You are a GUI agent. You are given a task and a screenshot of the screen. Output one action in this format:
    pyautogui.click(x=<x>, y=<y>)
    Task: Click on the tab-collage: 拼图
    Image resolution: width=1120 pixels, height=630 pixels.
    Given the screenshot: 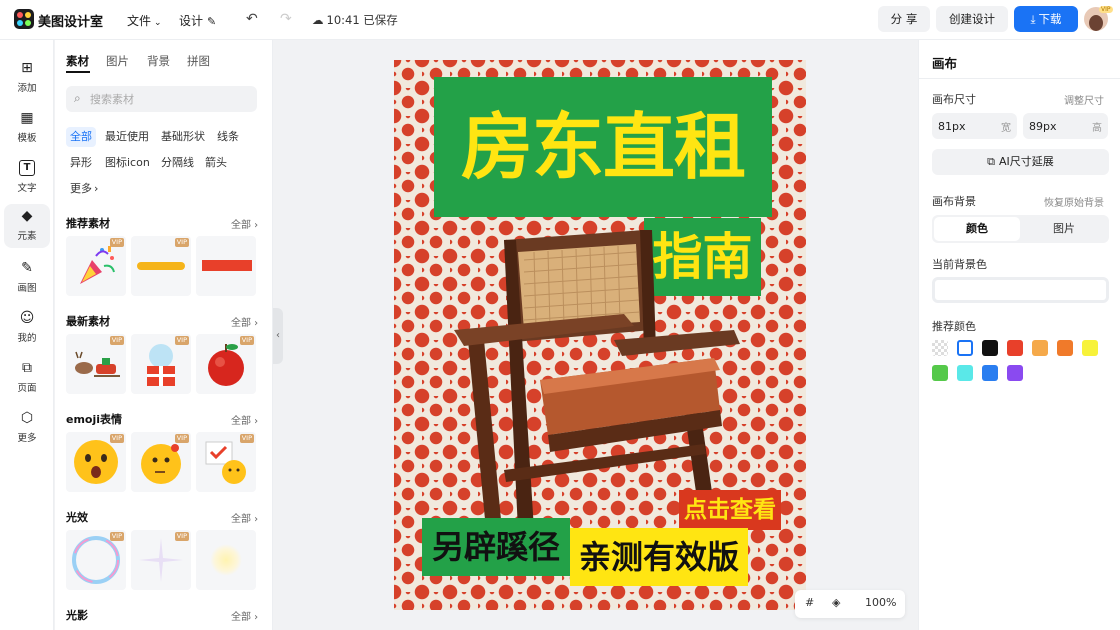 What is the action you would take?
    pyautogui.click(x=198, y=61)
    